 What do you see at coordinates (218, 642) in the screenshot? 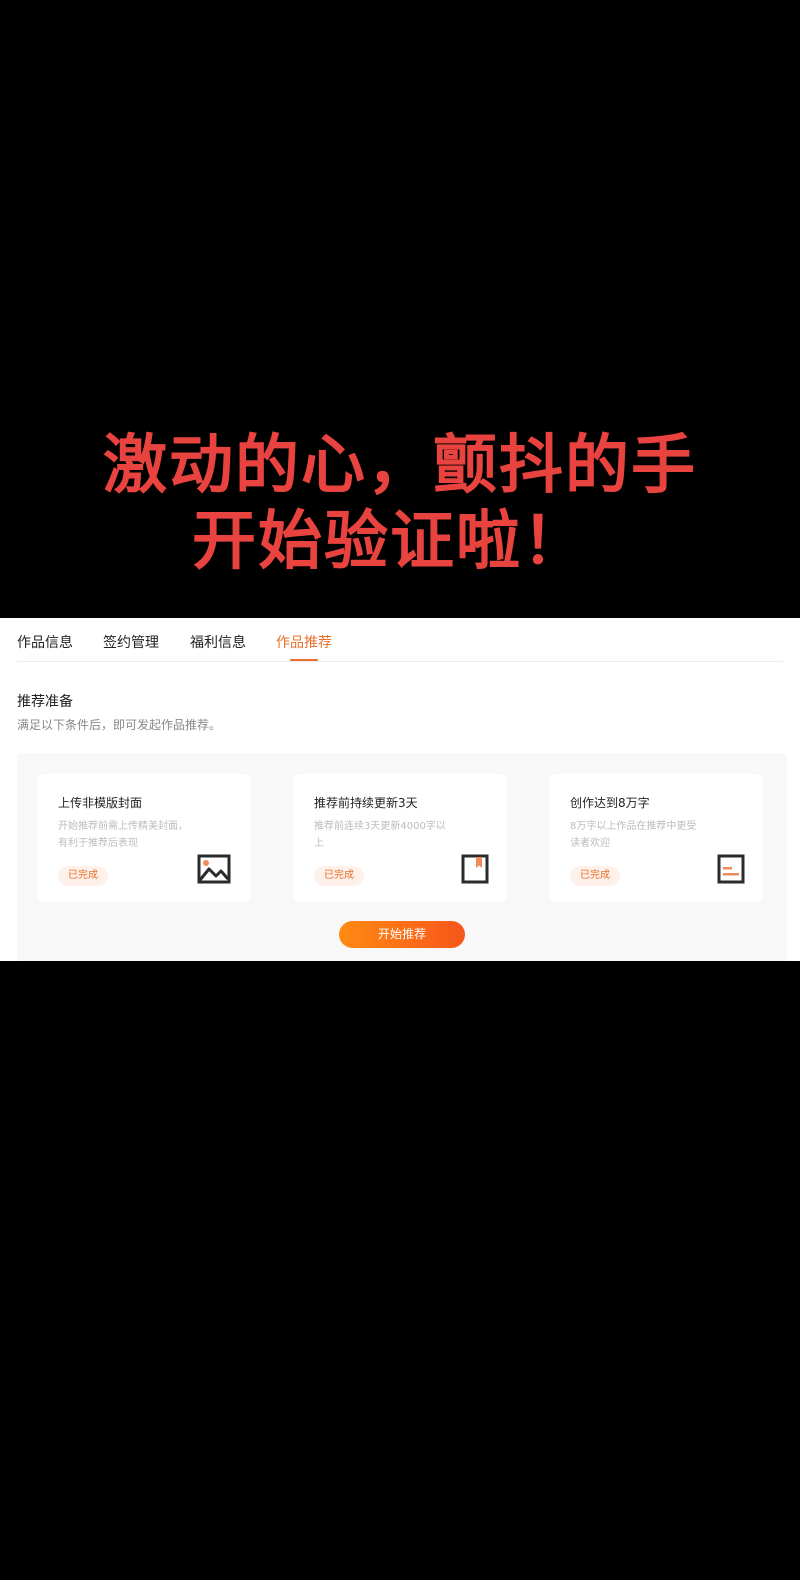
I see `tab-welfare-info: 福利信息` at bounding box center [218, 642].